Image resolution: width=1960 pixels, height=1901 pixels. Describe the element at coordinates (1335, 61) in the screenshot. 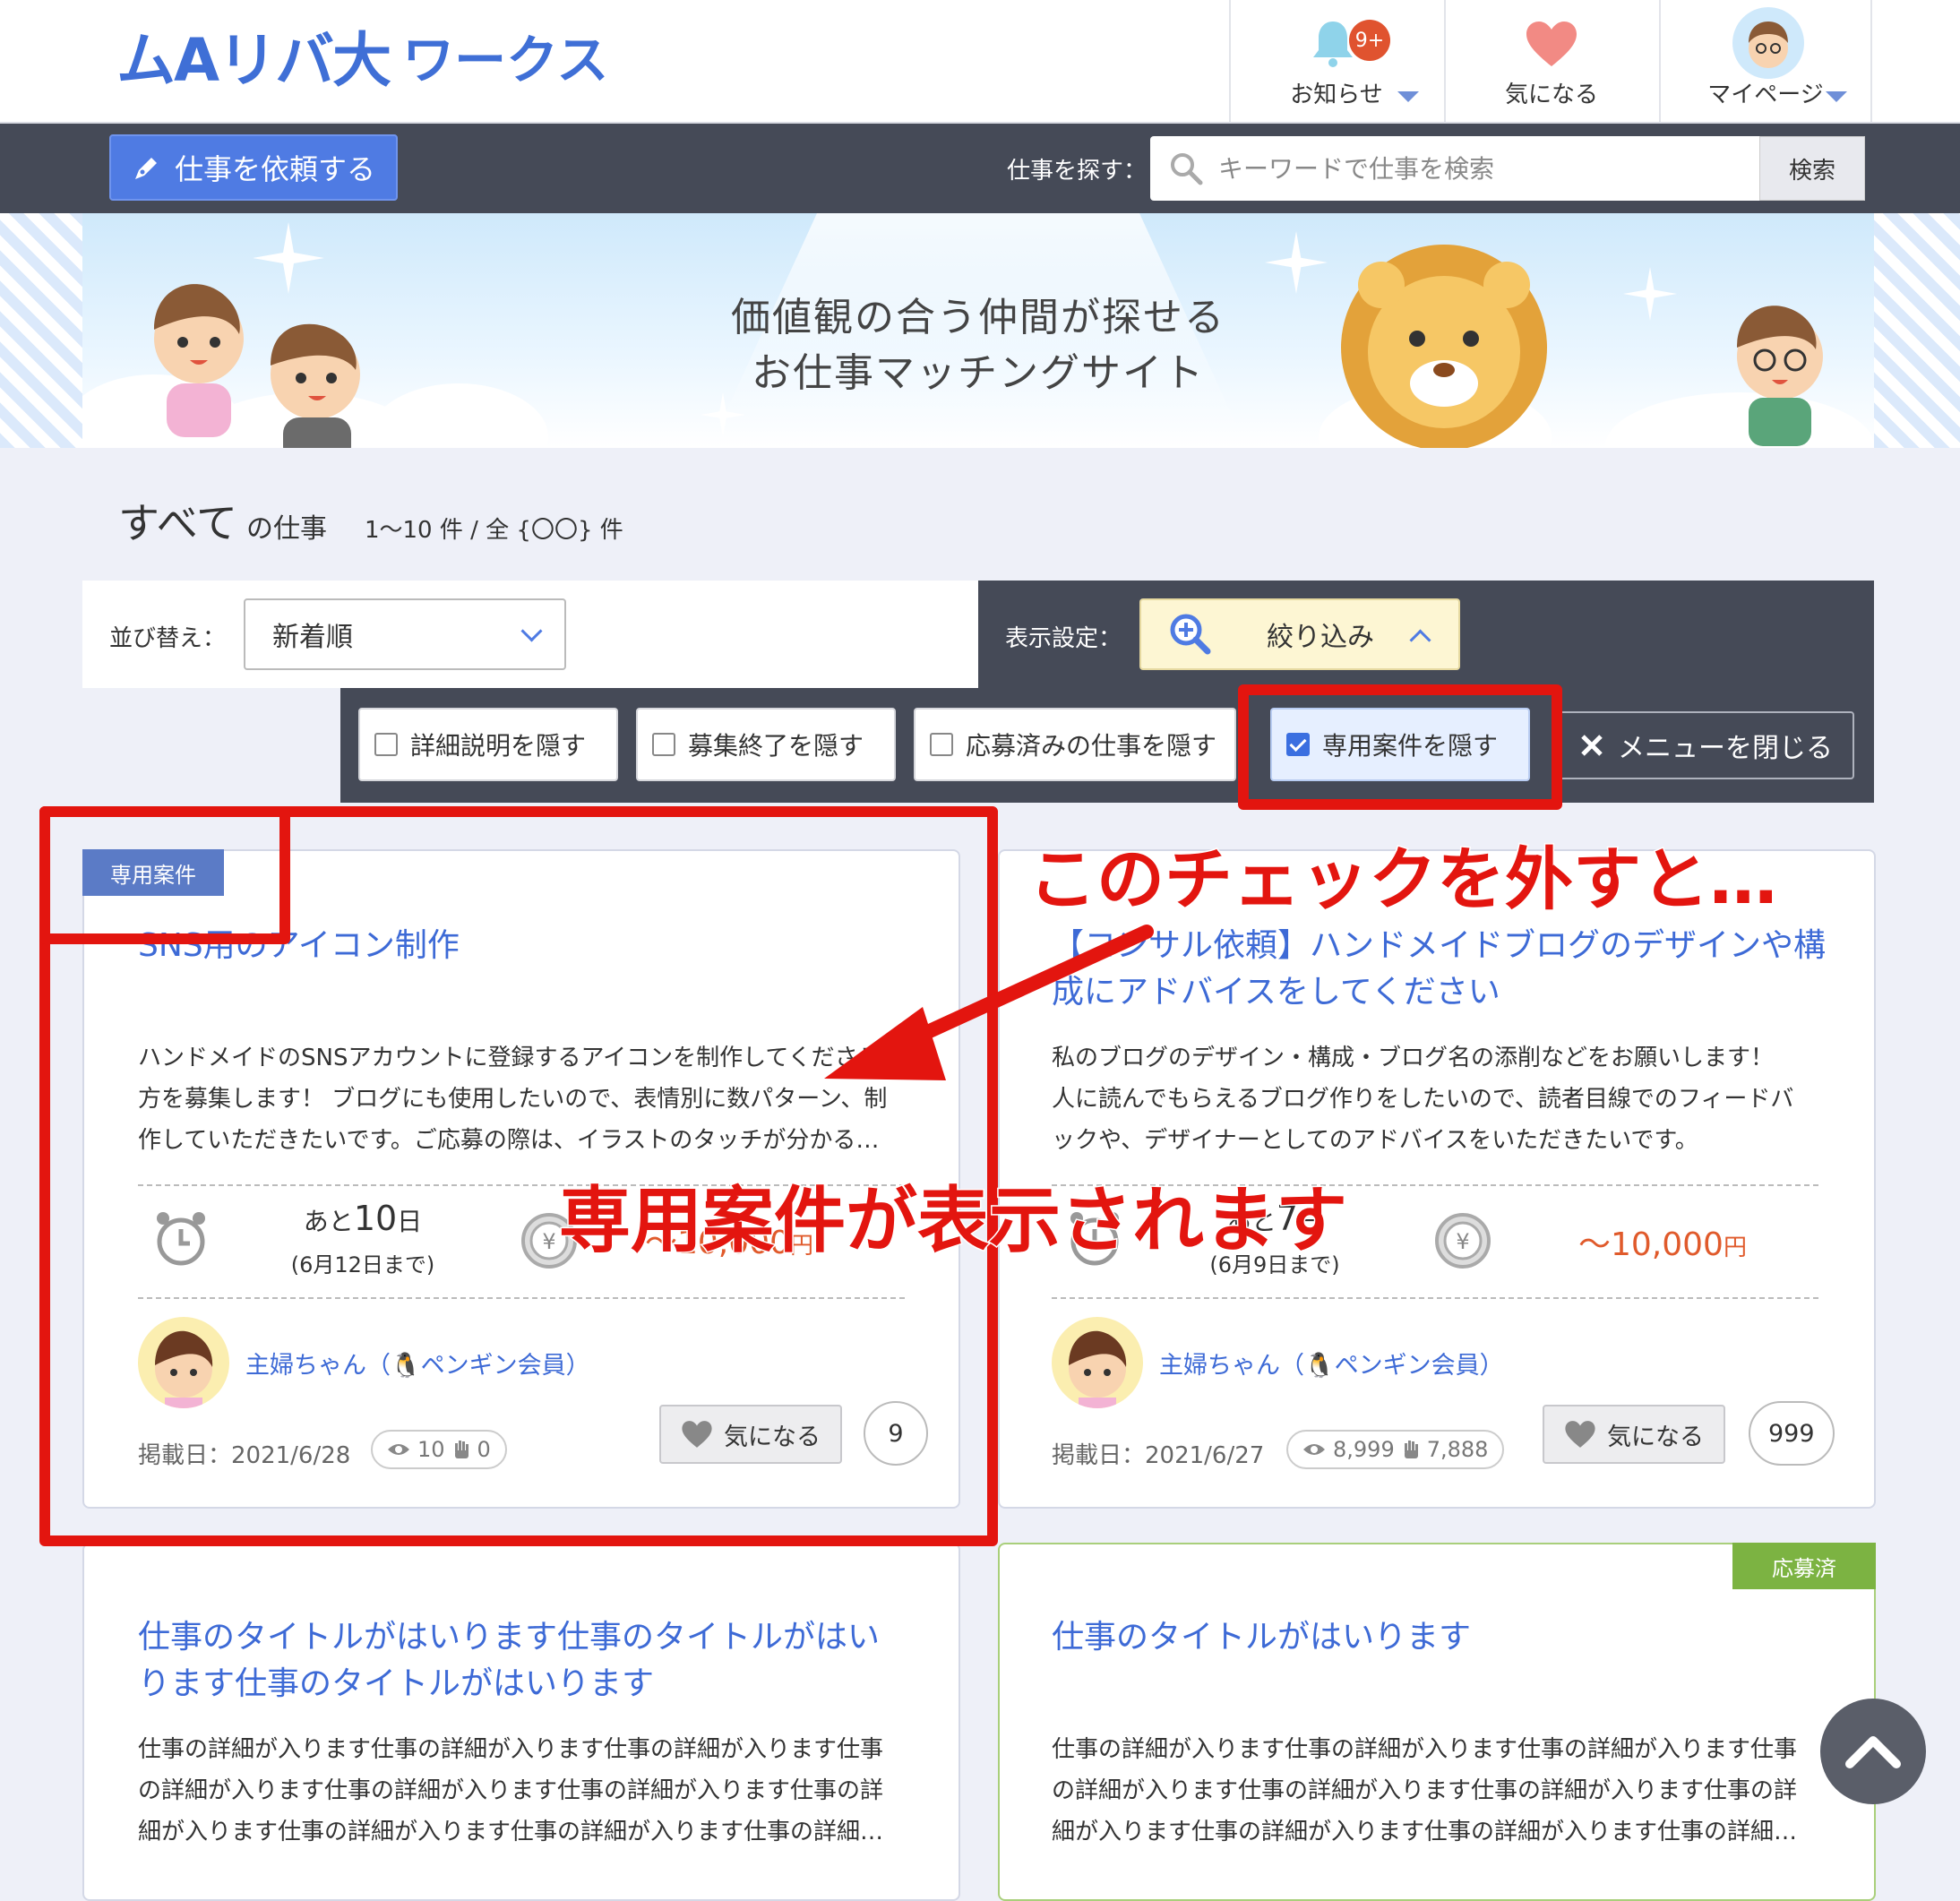

I see `nav-notifications: 9+ お知らせ` at that location.